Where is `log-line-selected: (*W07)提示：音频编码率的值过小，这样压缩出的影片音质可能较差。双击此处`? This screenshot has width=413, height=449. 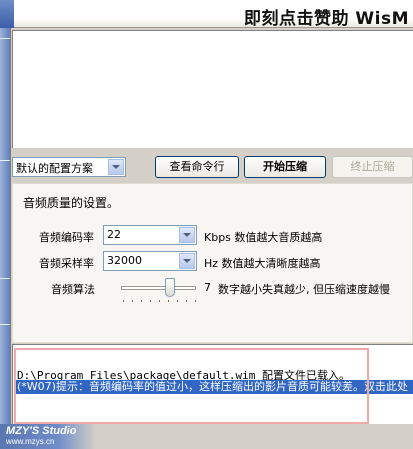
log-line-selected: (*W07)提示：音频编码率的值过小，这样压缩出的影片音质可能较差。双击此处 is located at coordinates (214, 387).